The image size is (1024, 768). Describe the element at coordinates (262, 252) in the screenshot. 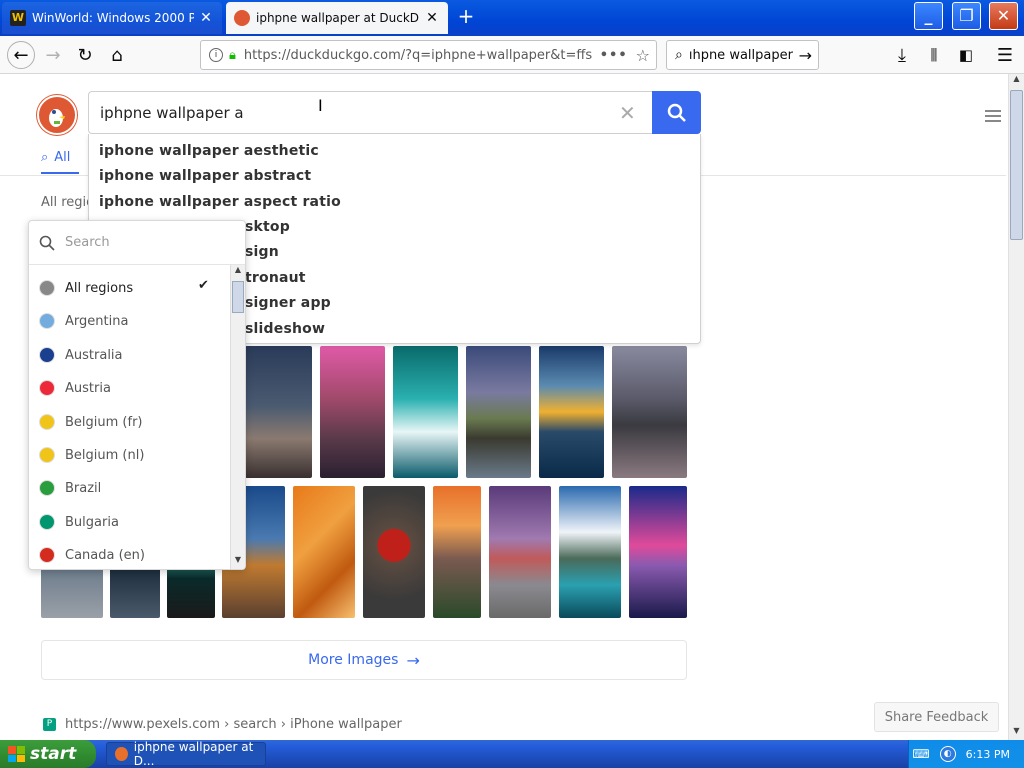

I see `suggestion-item: sign` at that location.